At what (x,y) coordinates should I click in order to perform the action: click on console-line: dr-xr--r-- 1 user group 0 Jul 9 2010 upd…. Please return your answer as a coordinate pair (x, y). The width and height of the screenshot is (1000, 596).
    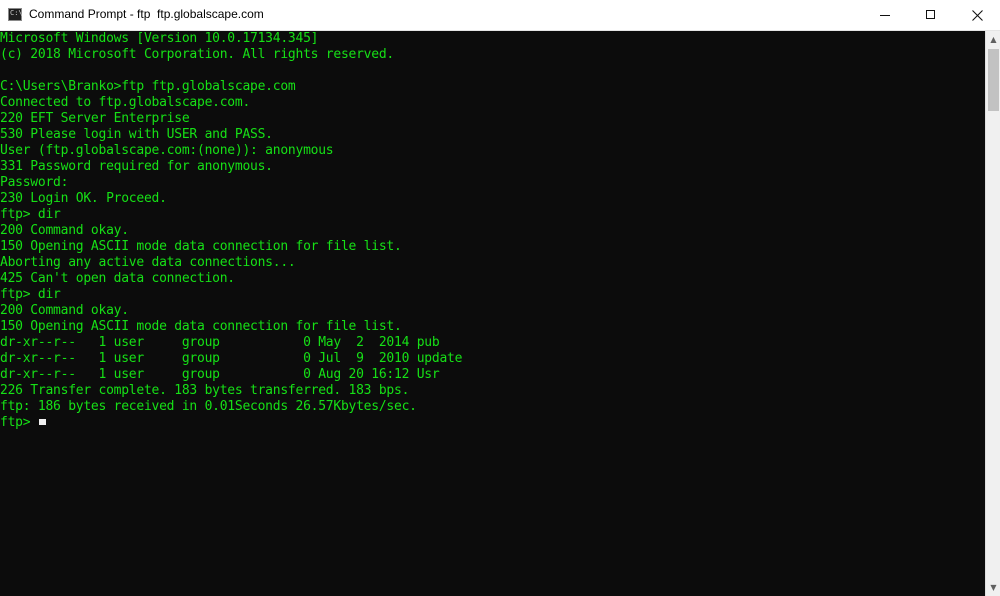
    Looking at the image, I should click on (231, 358).